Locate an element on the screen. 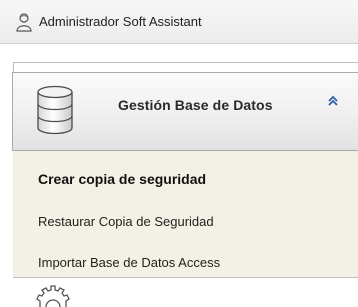 The height and width of the screenshot is (307, 358). menu-item-crear-copia-de-seguridad: Crear copia de seguridad is located at coordinates (122, 179).